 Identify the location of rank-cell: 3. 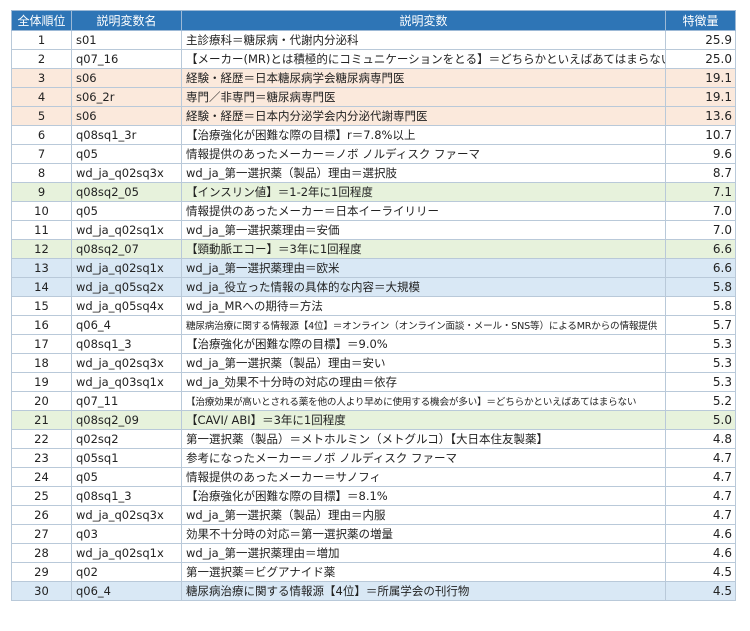
(41, 78).